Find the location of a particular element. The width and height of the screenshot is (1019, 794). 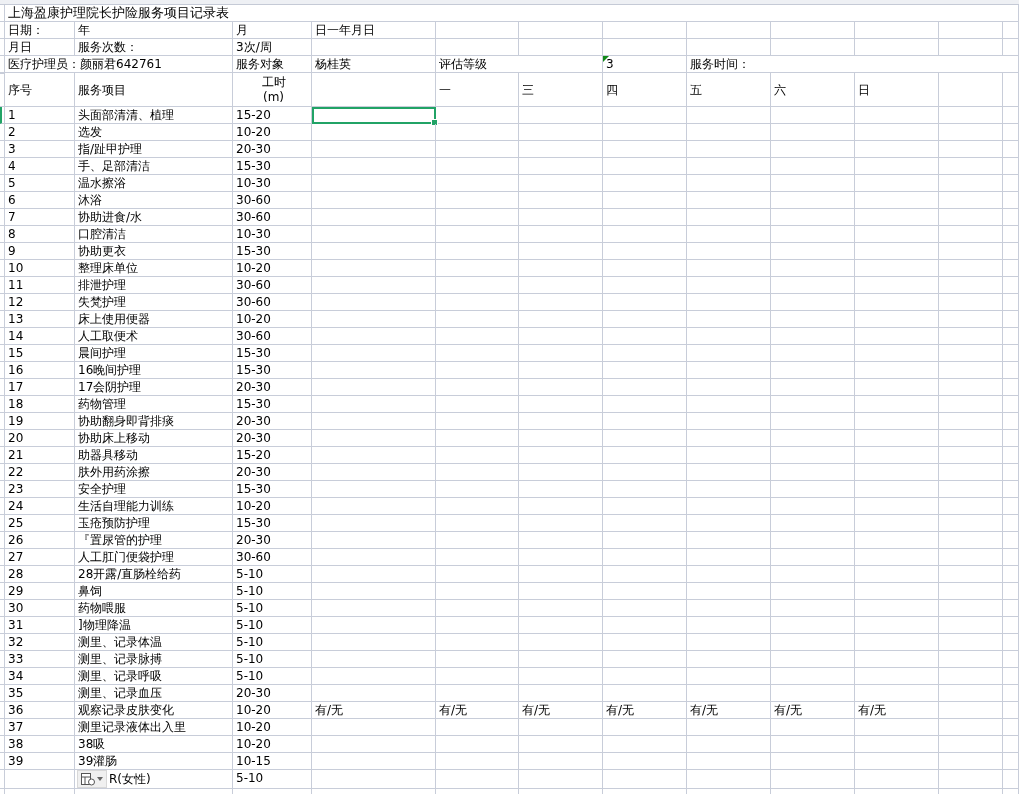

table-cell: 35 is located at coordinates (40, 693).